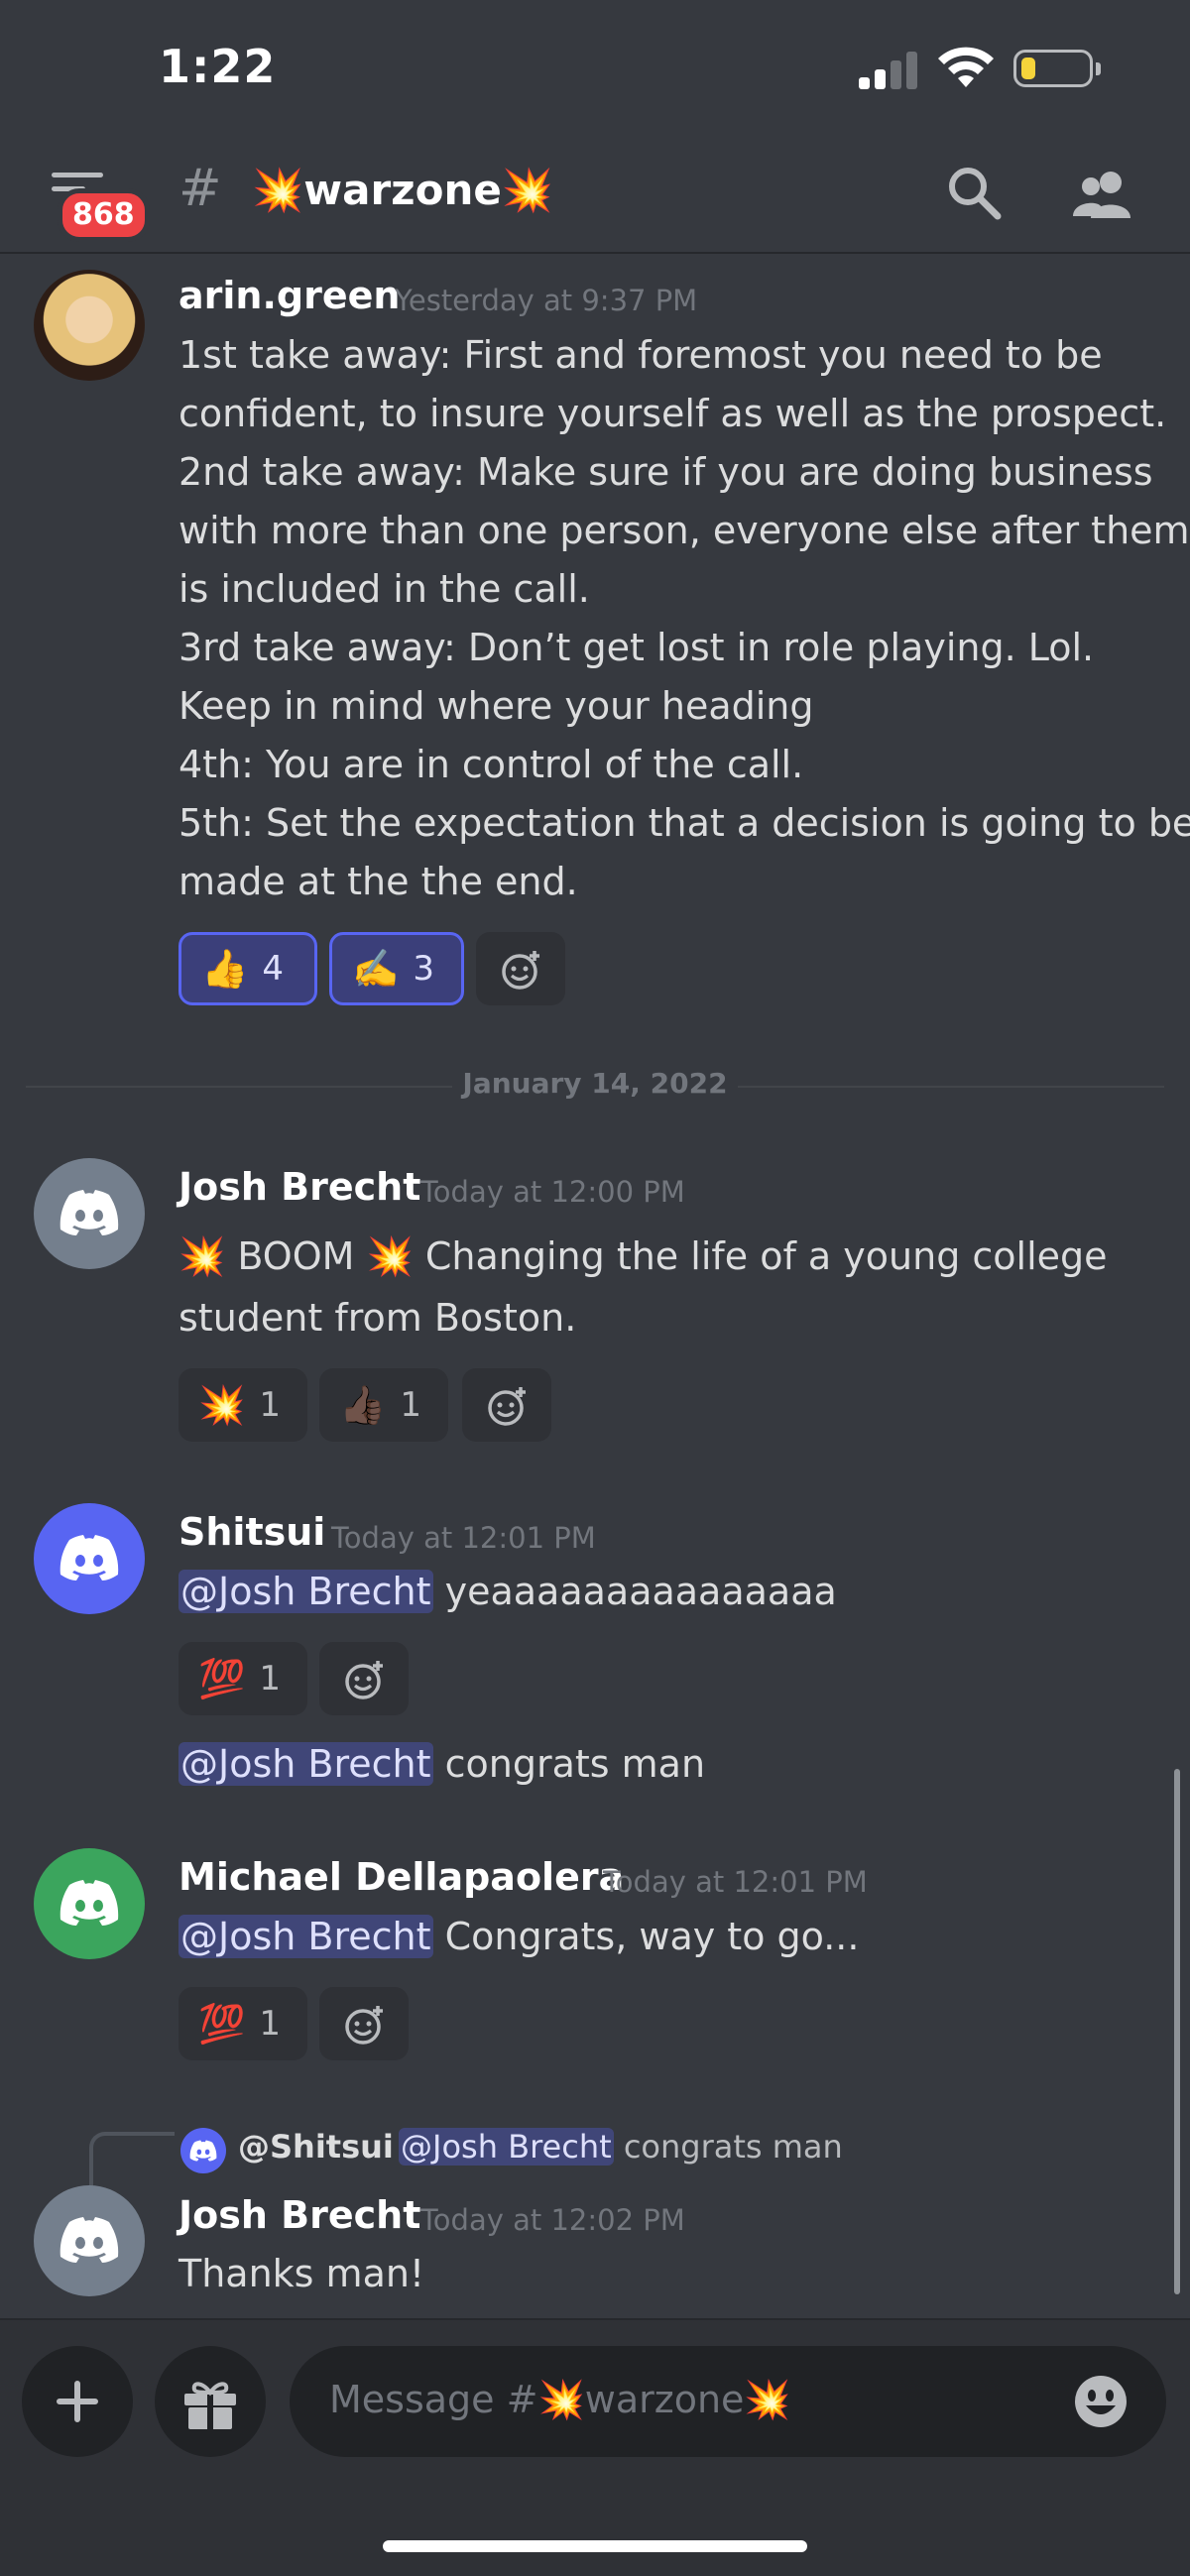  Describe the element at coordinates (496, 706) in the screenshot. I see `message-line: Keep in mind where your heading` at that location.